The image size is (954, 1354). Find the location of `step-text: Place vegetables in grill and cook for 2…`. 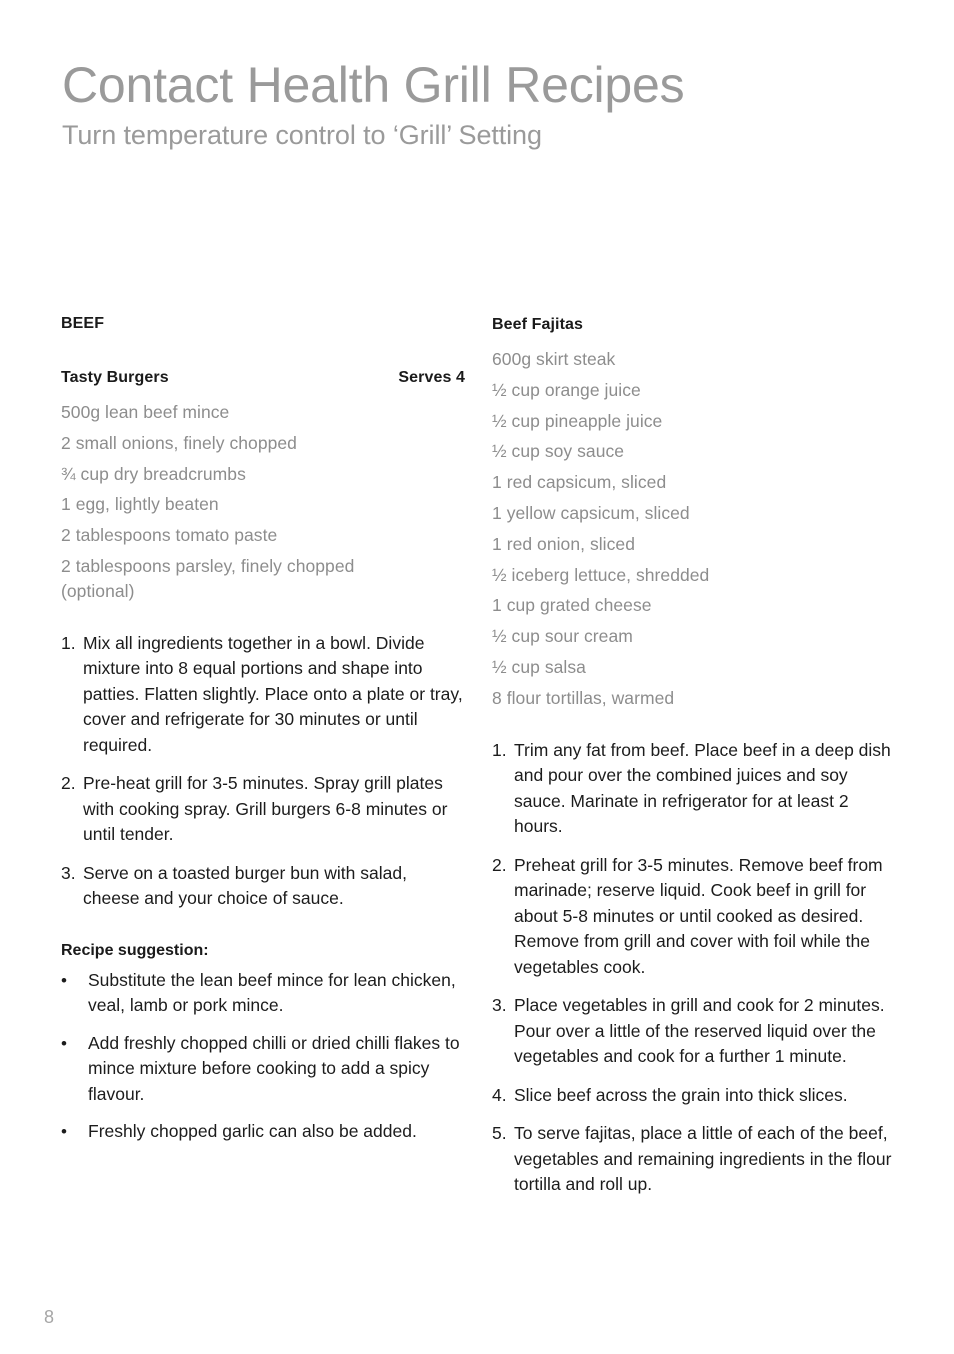

step-text: Place vegetables in grill and cook for 2… is located at coordinates (699, 1031).